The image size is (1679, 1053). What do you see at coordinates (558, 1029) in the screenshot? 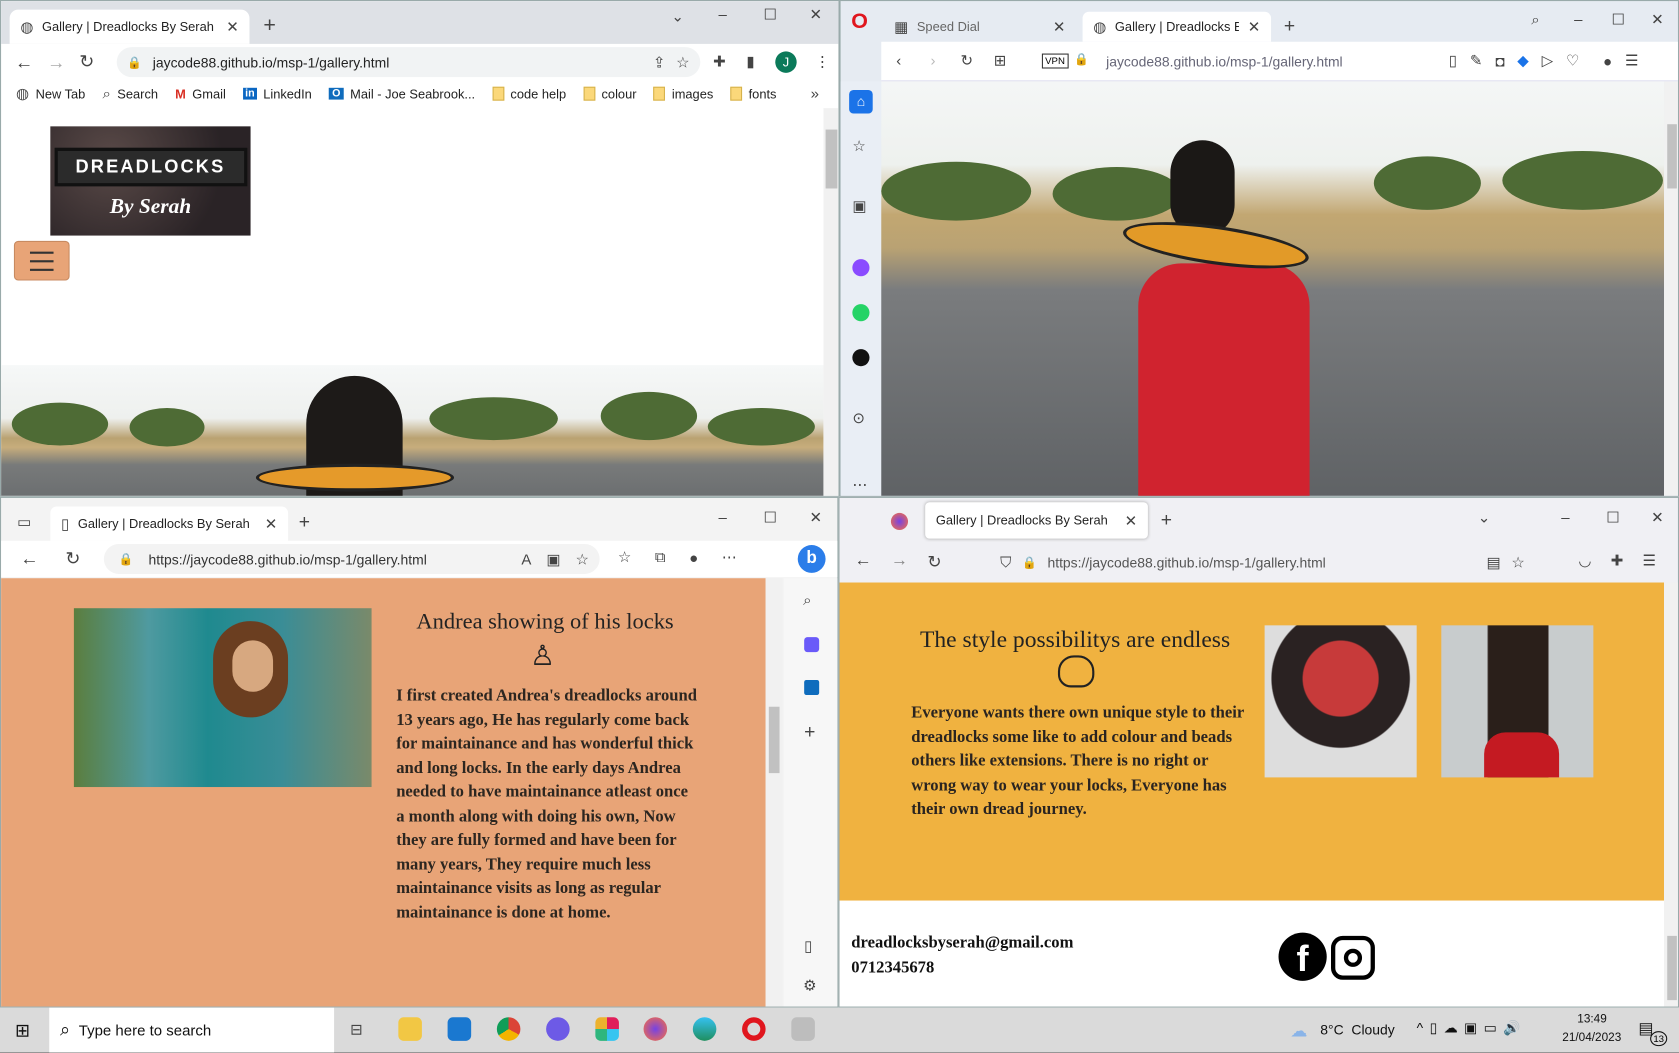
I see `app-icon` at bounding box center [558, 1029].